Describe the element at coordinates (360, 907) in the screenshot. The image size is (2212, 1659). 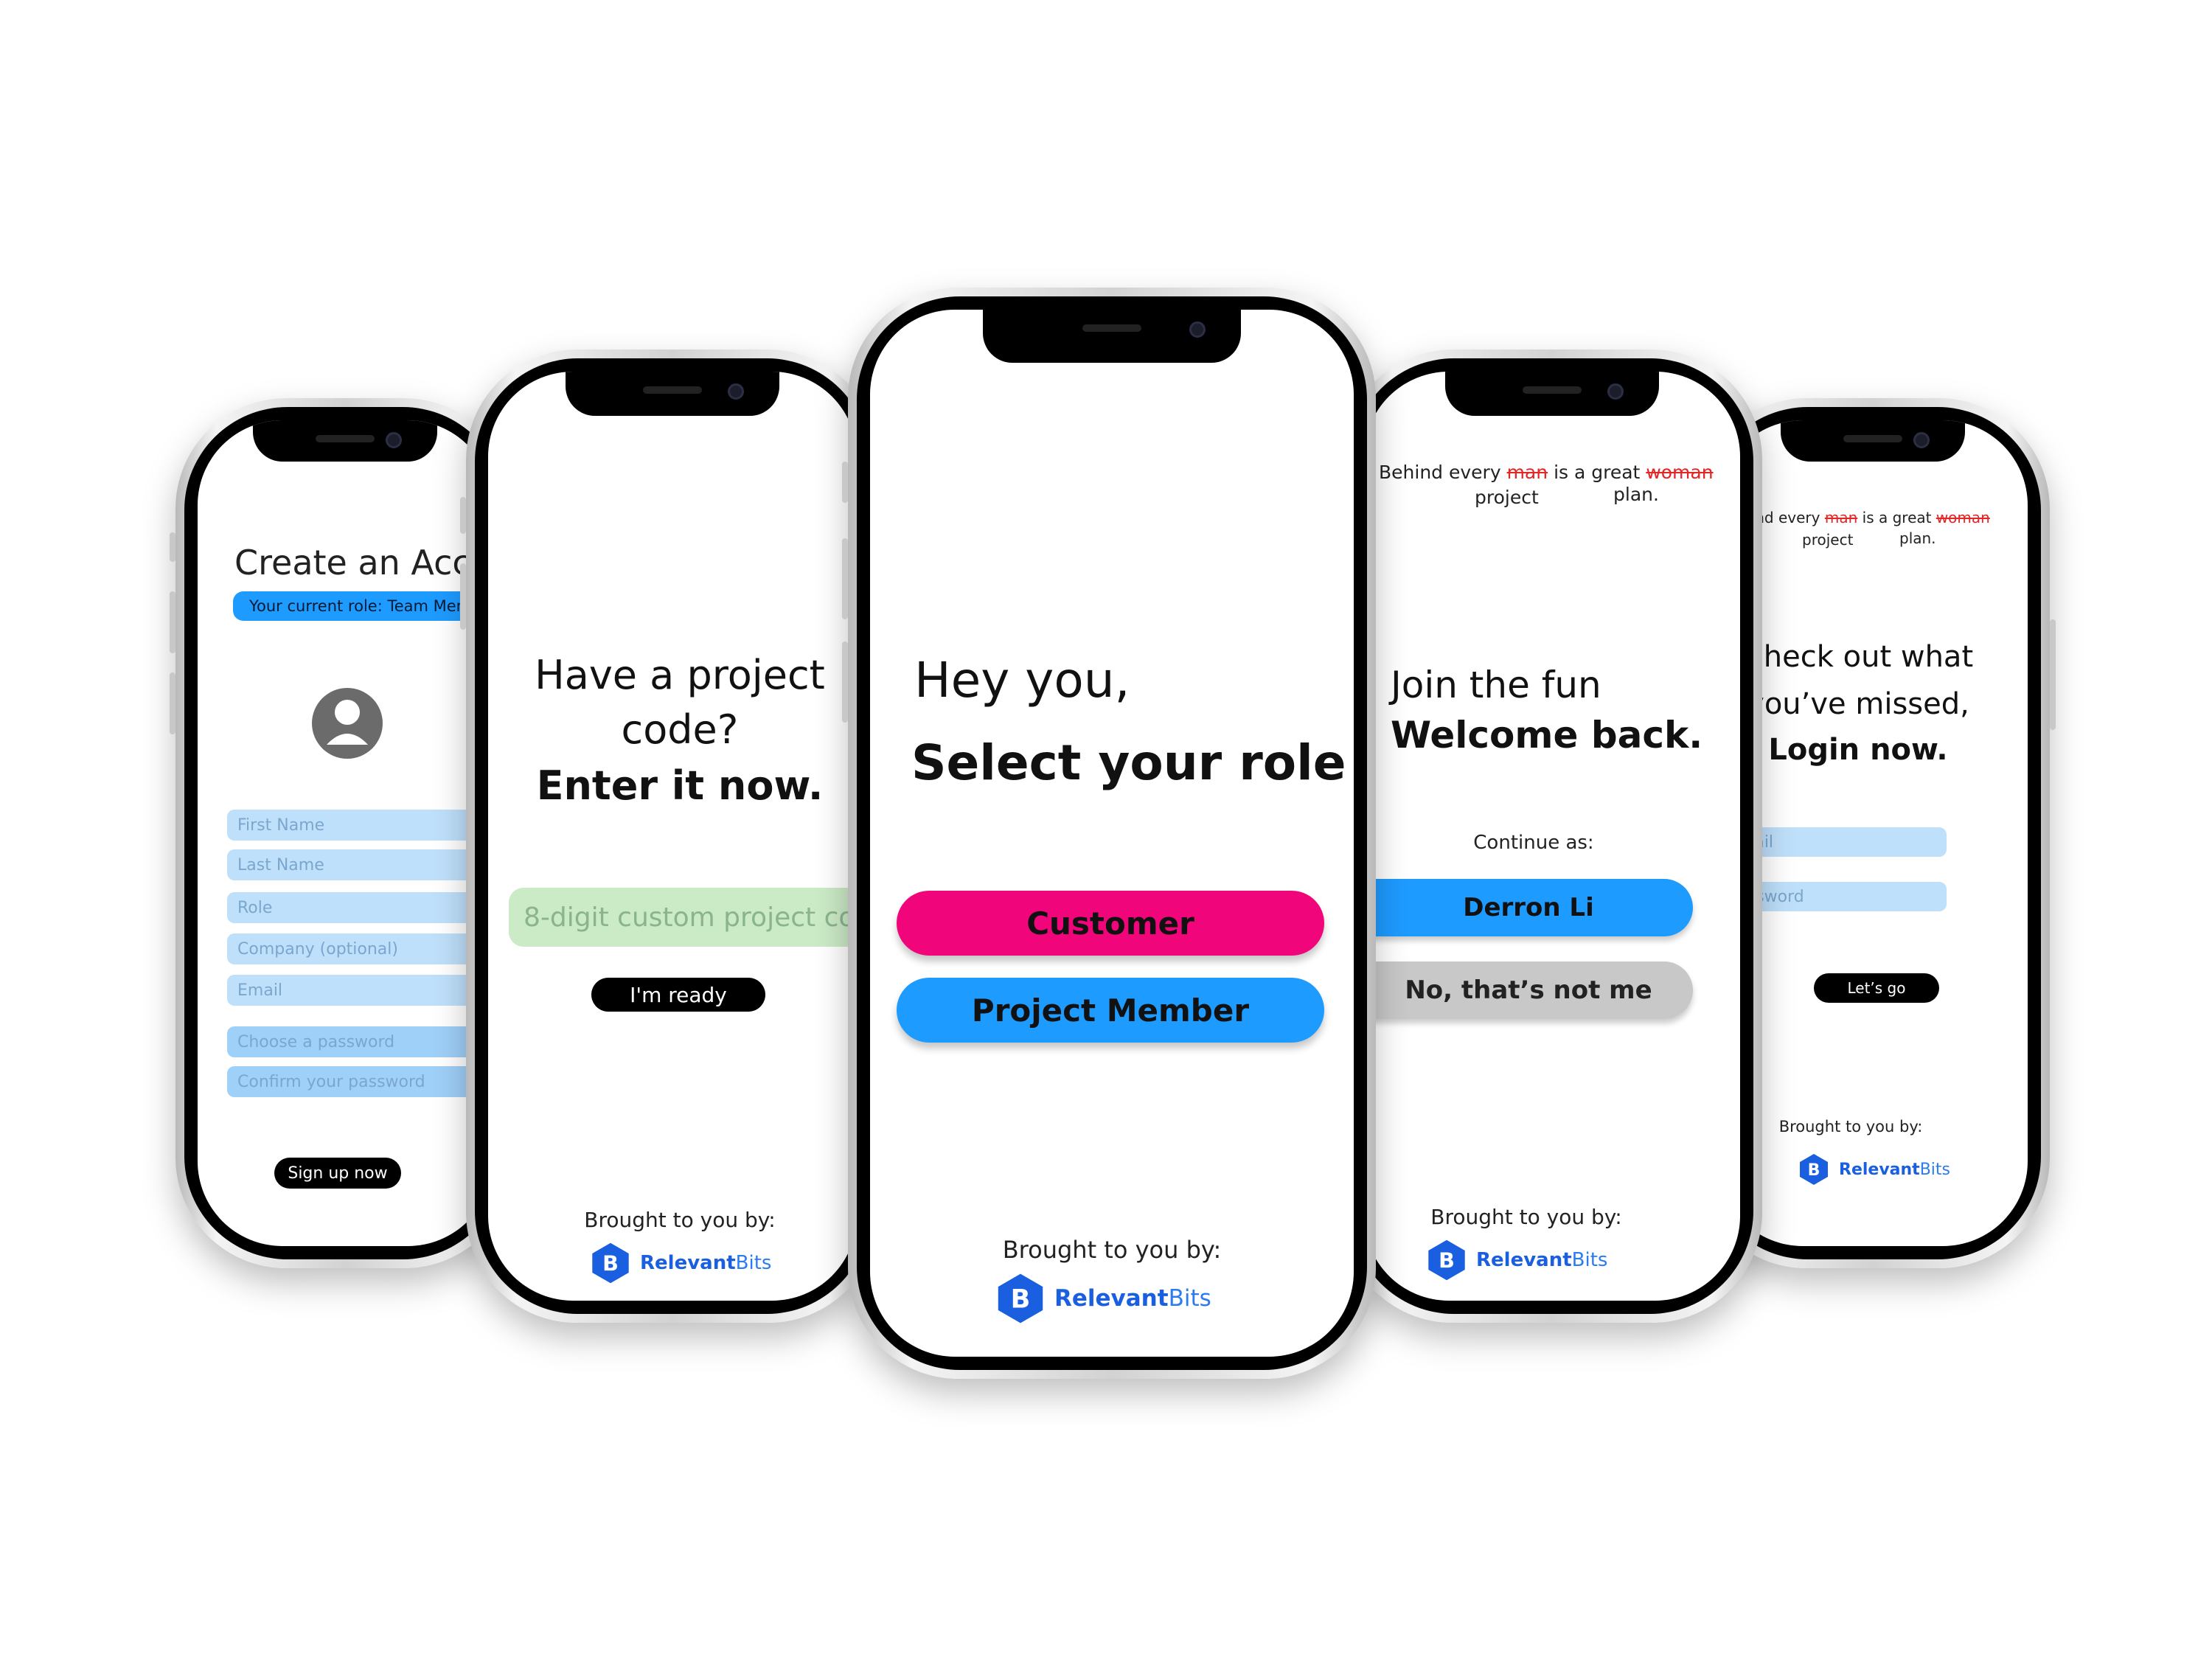
I see `role-field: Role` at that location.